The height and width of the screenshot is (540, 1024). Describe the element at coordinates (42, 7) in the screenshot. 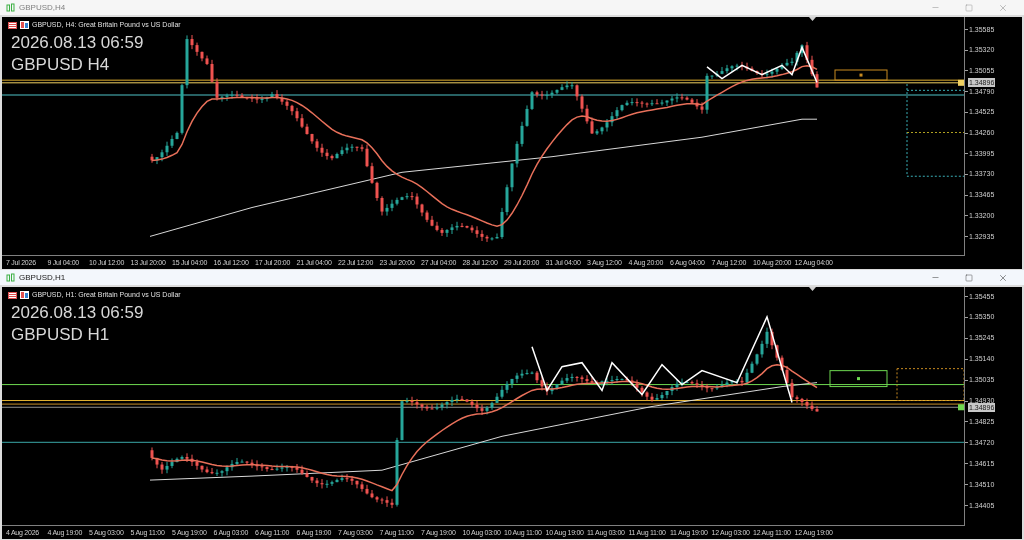

I see `window-title: GBPUSD,H4` at that location.